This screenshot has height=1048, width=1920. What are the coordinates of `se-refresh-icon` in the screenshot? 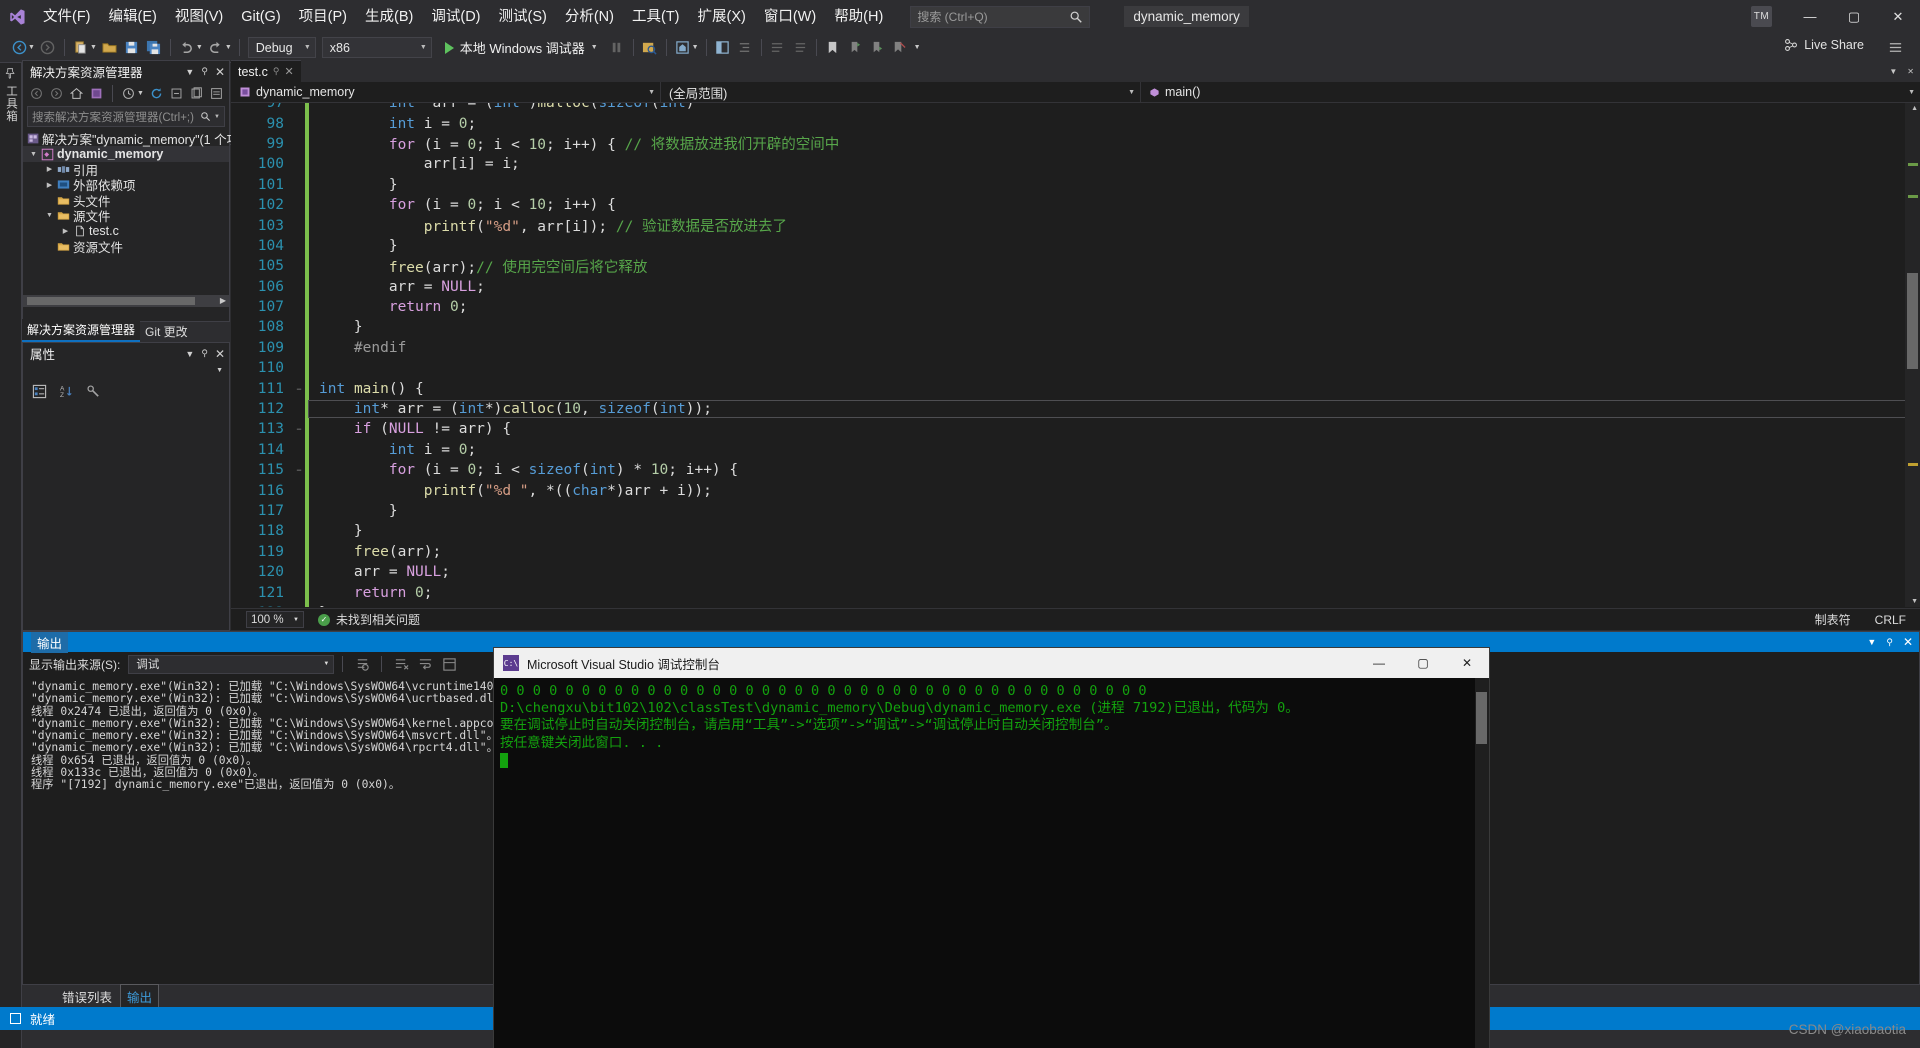 It's located at (156, 93).